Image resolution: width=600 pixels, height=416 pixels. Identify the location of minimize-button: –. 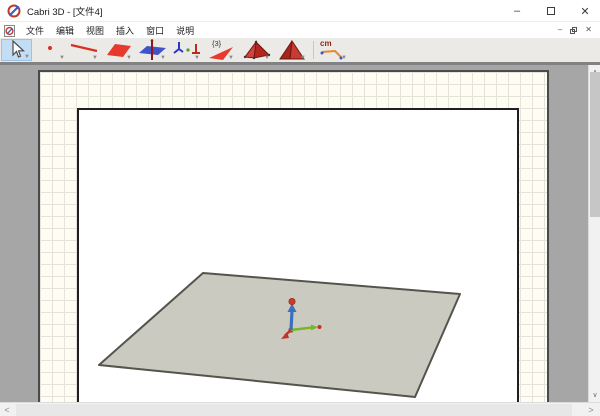
(517, 11).